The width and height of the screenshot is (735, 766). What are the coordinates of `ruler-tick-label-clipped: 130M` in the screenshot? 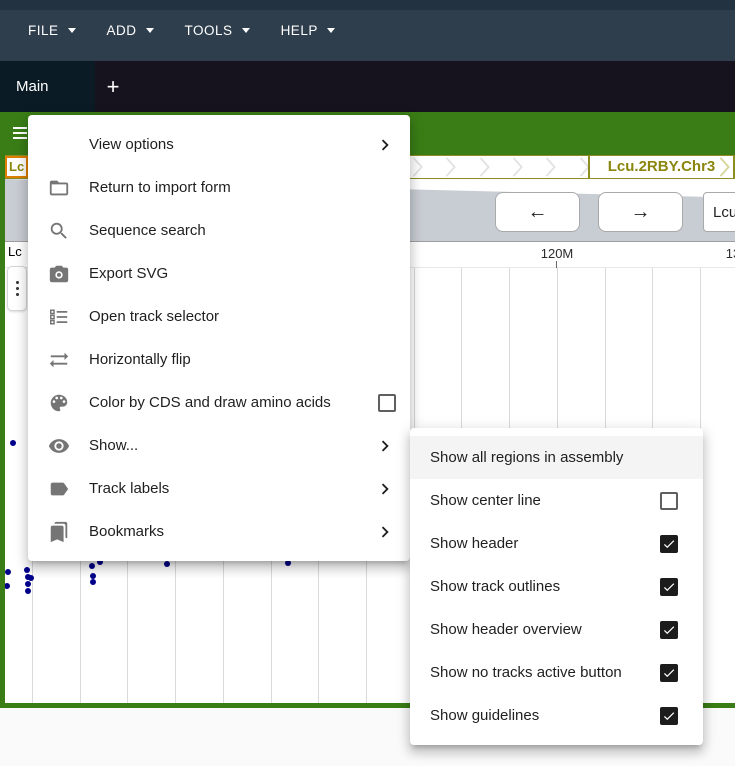 It's located at (730, 253).